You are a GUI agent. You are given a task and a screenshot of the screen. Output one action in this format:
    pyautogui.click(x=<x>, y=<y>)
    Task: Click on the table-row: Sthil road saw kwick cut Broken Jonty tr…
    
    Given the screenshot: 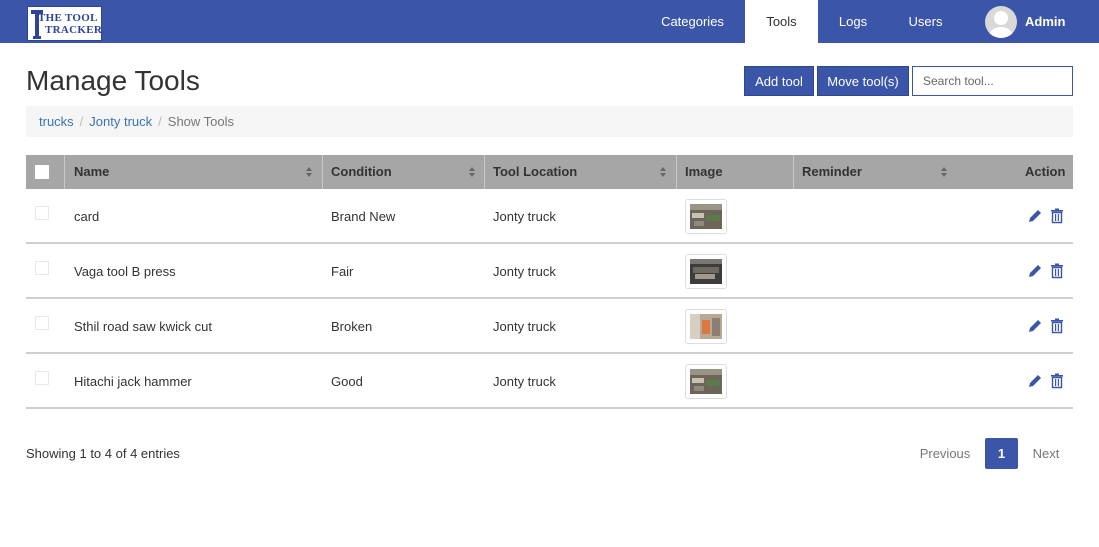 What is the action you would take?
    pyautogui.click(x=549, y=326)
    